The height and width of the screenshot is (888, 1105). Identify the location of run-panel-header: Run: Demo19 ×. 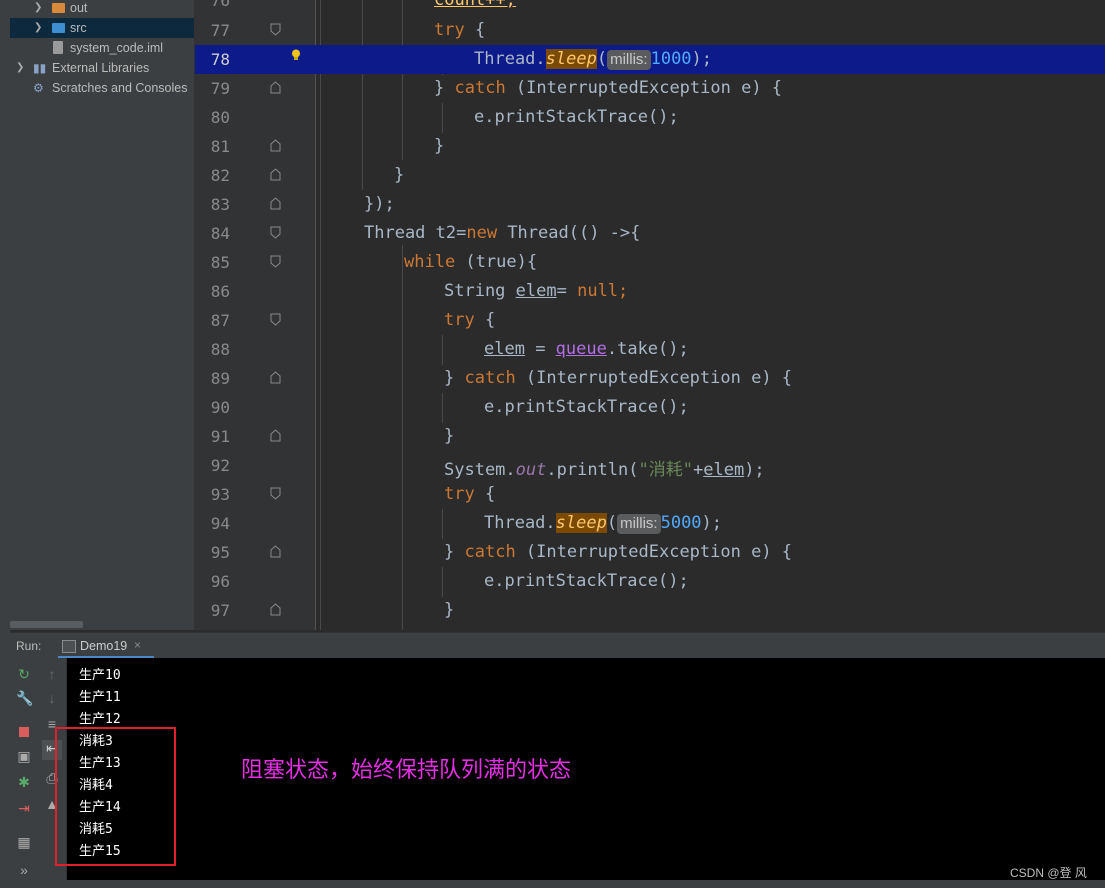
(557, 645).